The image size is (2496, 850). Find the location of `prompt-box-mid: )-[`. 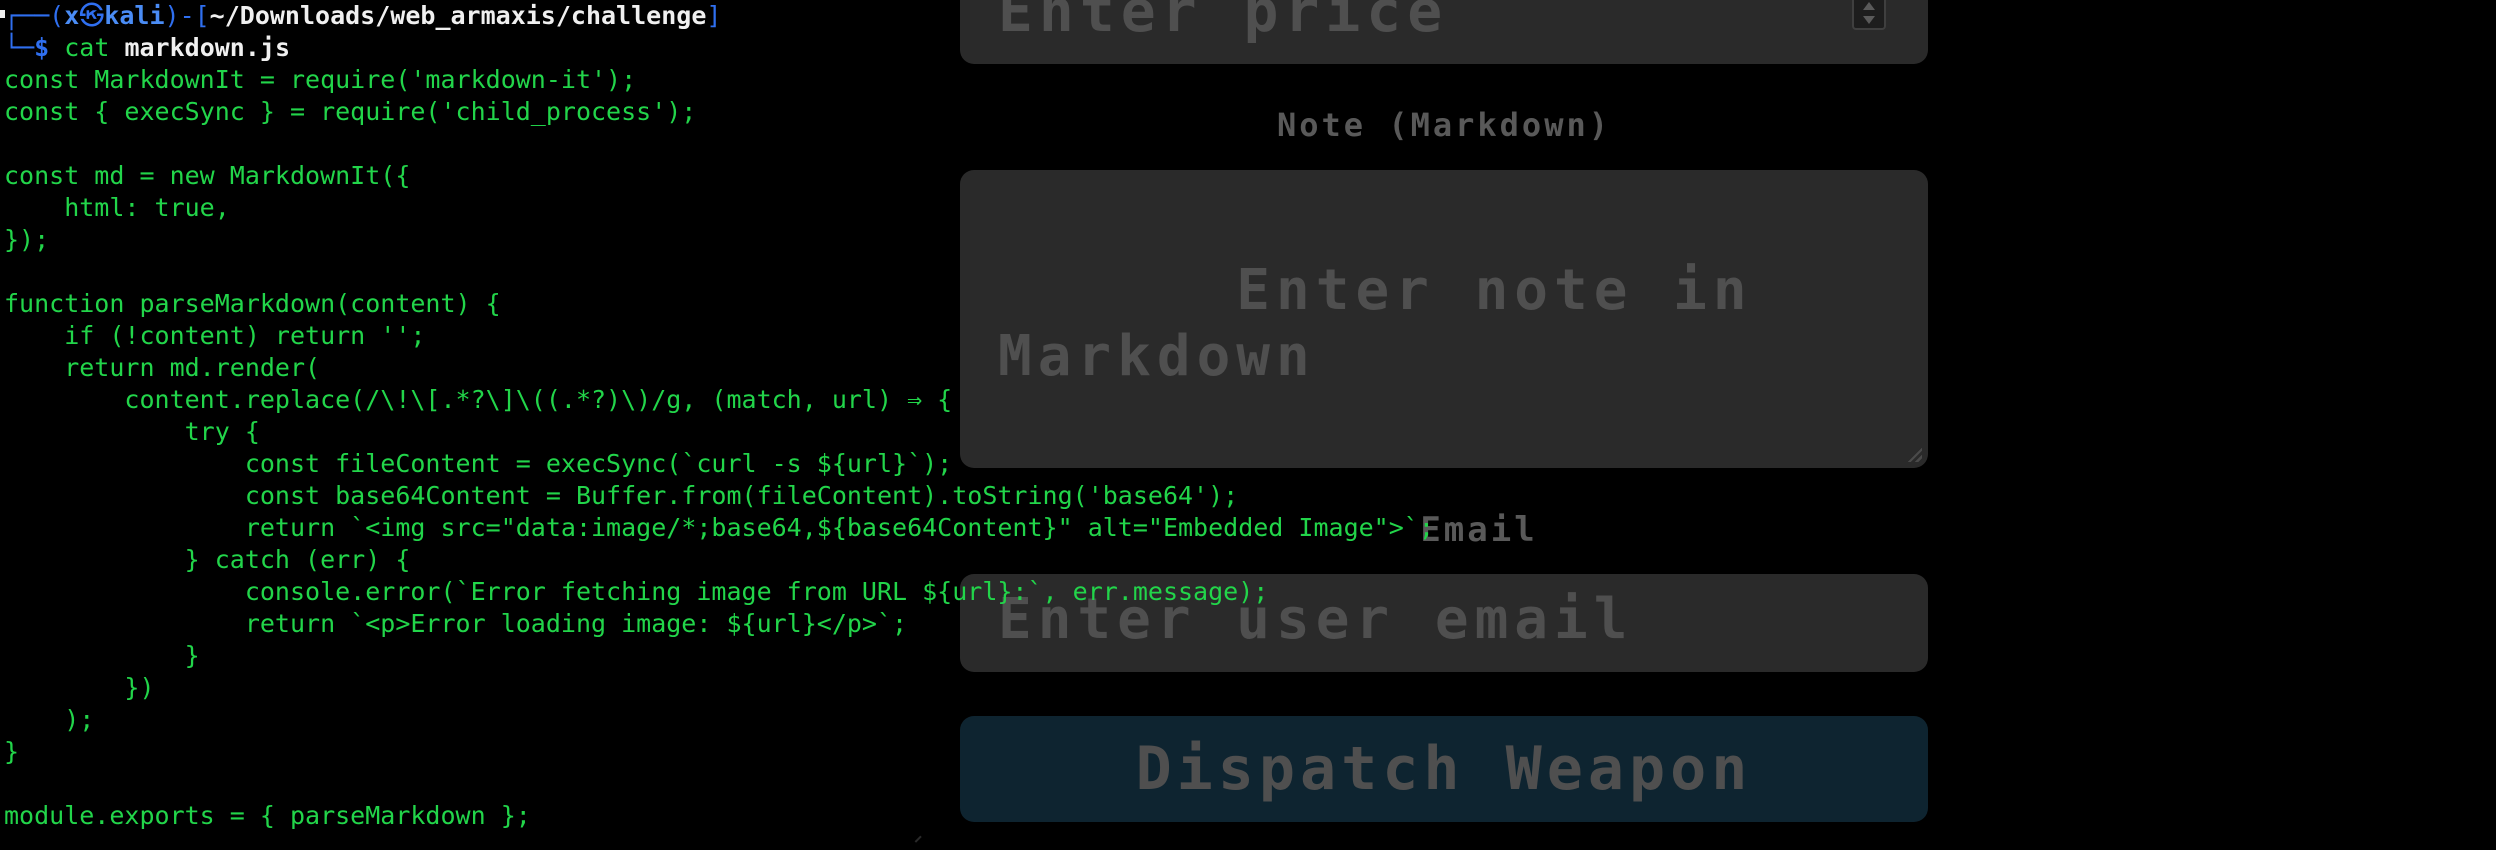

prompt-box-mid: )-[ is located at coordinates (187, 15).